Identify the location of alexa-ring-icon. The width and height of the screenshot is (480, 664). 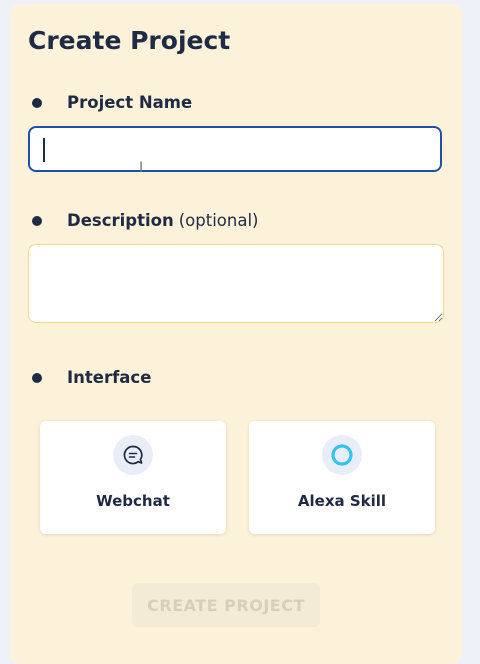
(342, 455).